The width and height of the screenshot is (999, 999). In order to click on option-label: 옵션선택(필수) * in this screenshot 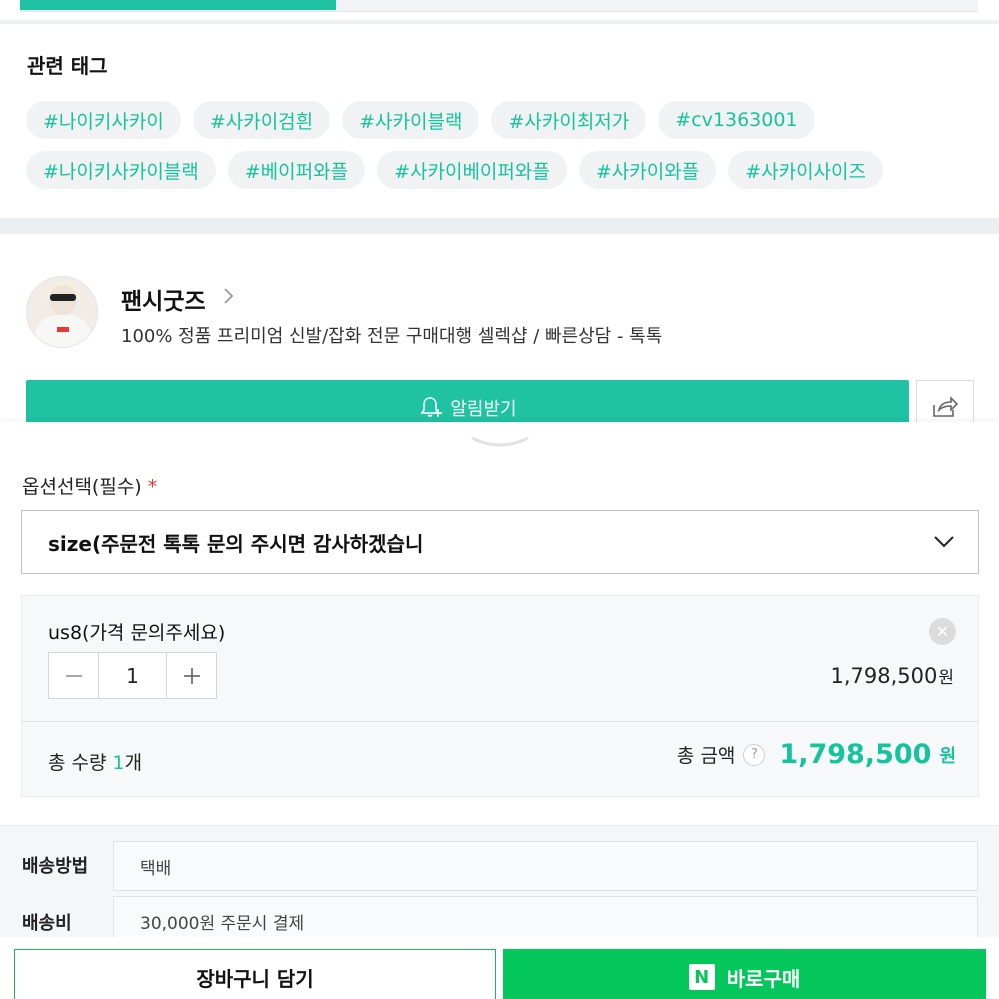, I will do `click(90, 487)`.